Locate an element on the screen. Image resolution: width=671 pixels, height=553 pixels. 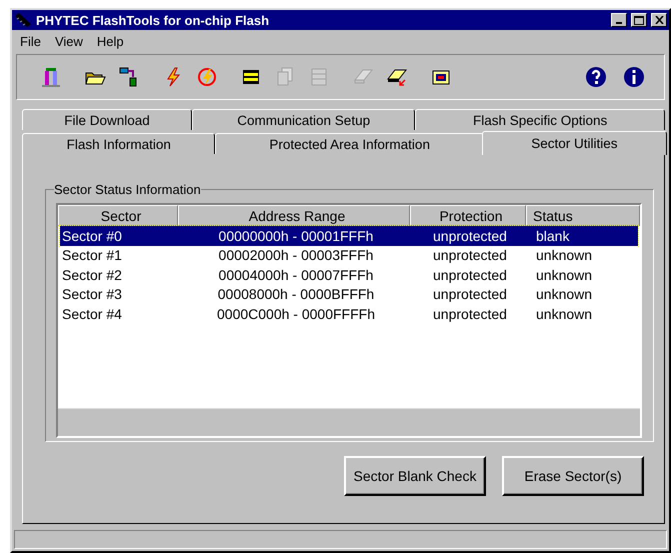
maximize-button is located at coordinates (639, 20).